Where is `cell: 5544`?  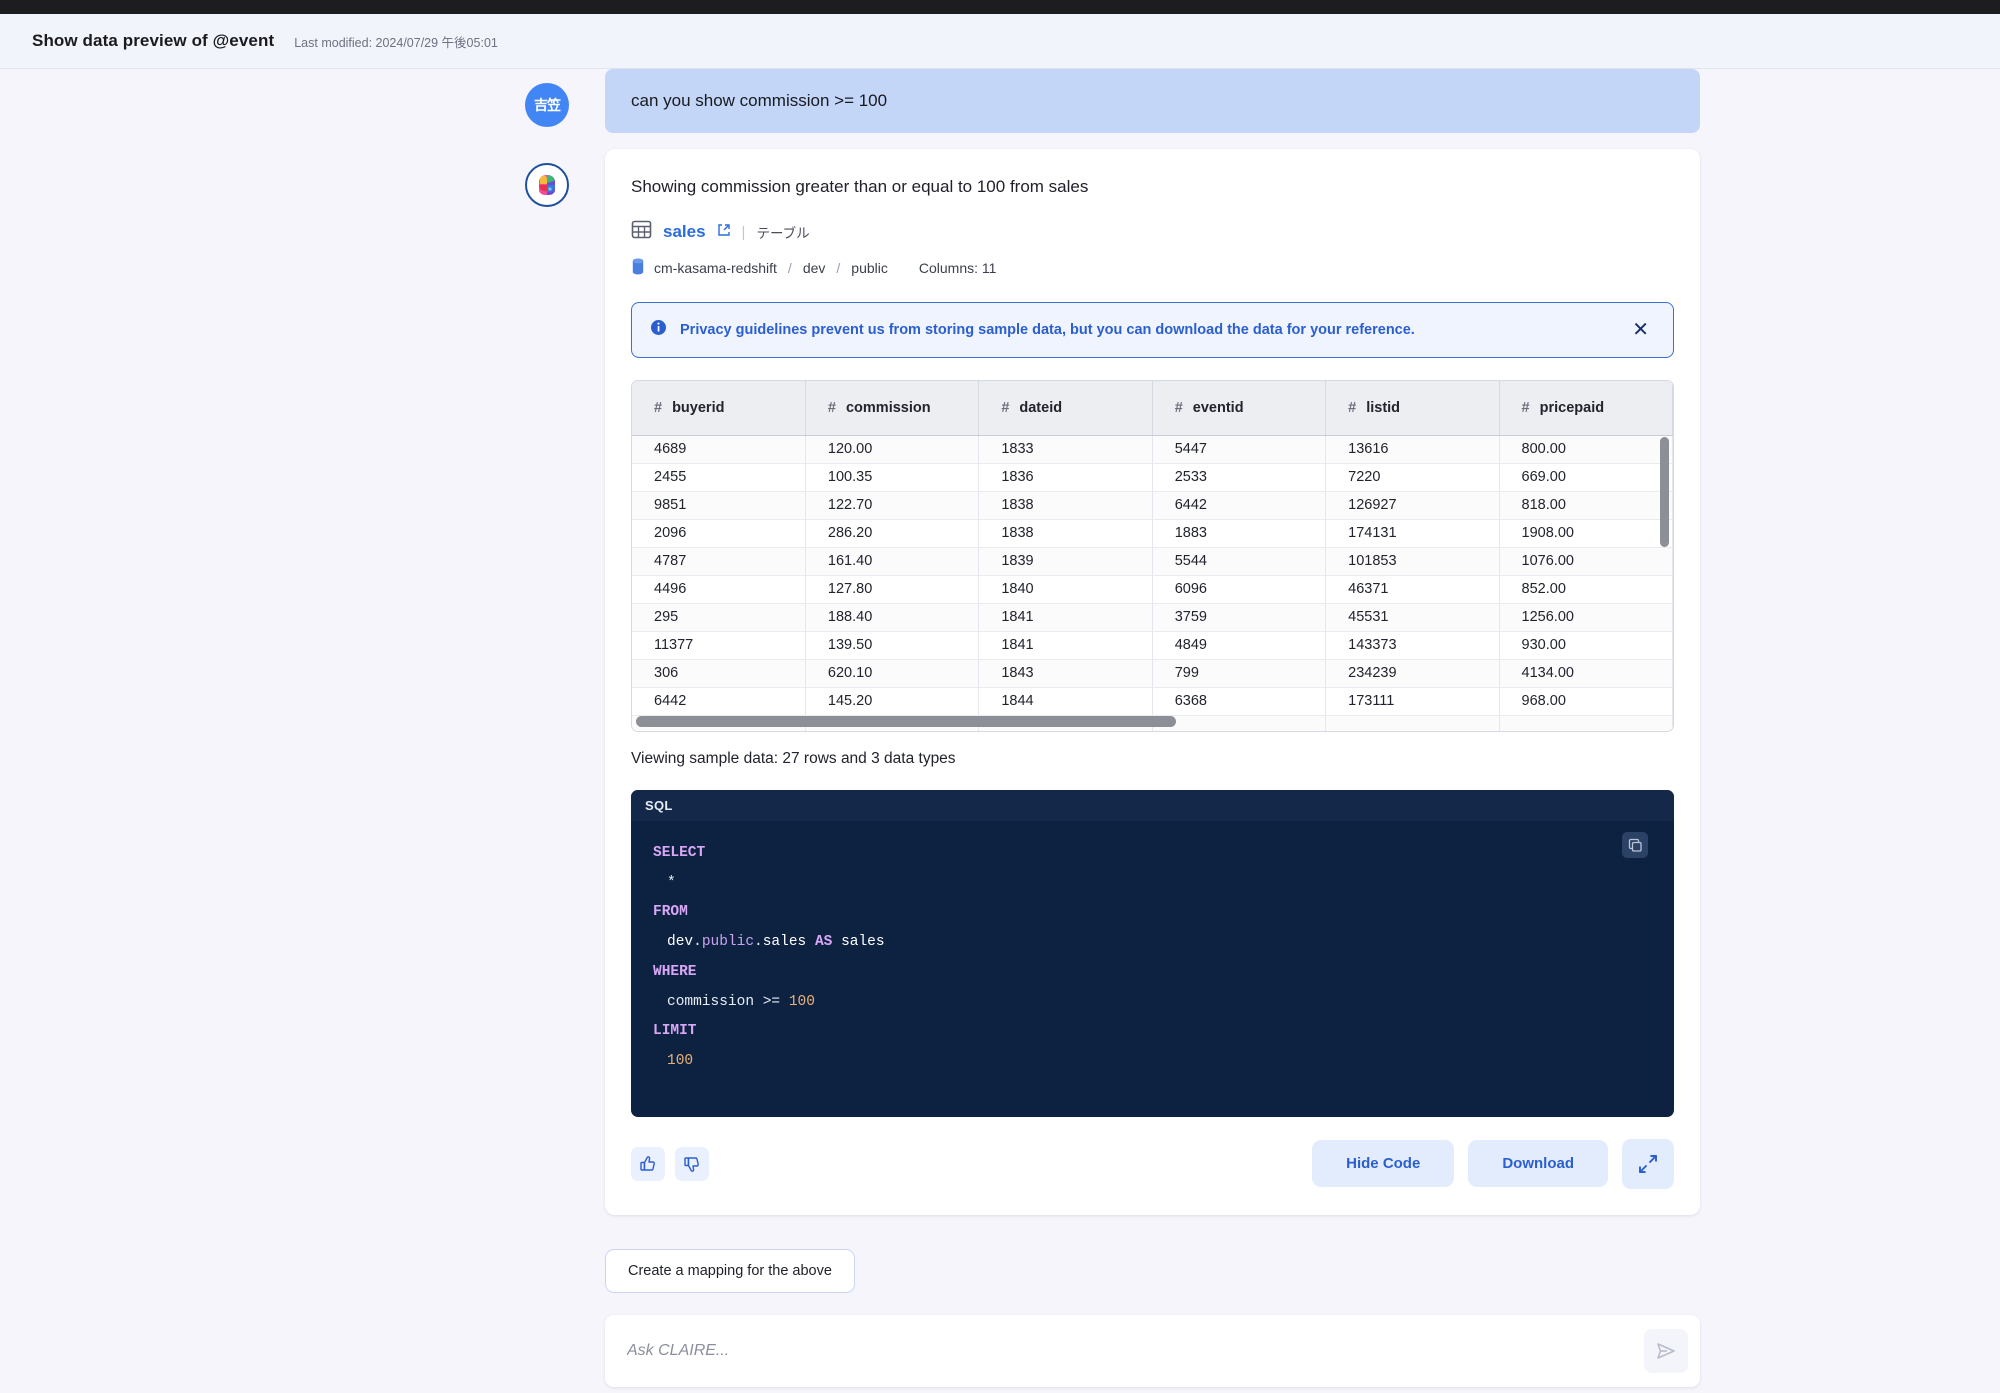
cell: 5544 is located at coordinates (1239, 561).